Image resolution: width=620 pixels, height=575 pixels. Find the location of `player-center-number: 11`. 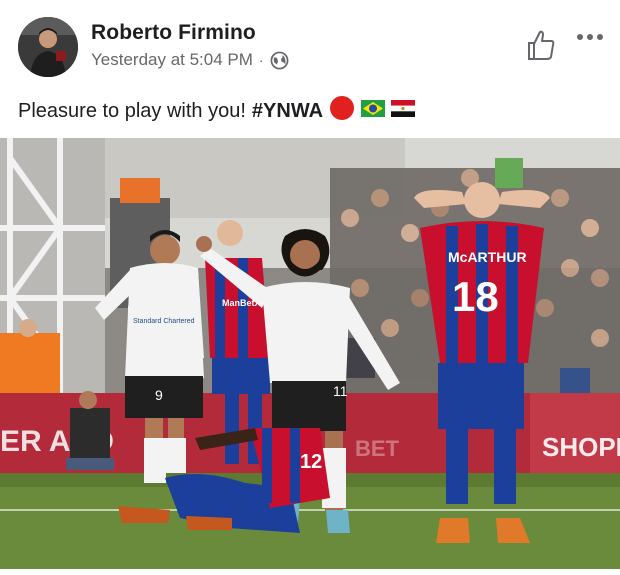

player-center-number: 11 is located at coordinates (340, 391).